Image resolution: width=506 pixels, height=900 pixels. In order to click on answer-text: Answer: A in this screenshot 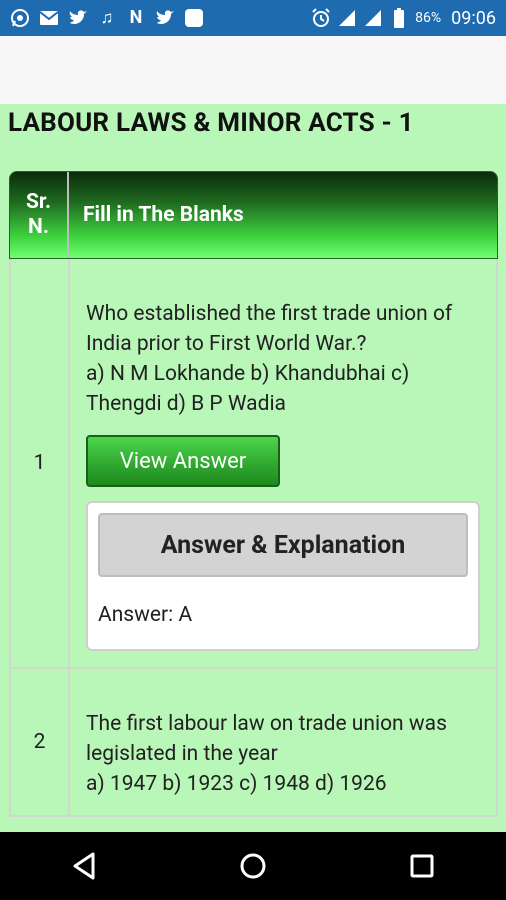, I will do `click(145, 615)`.